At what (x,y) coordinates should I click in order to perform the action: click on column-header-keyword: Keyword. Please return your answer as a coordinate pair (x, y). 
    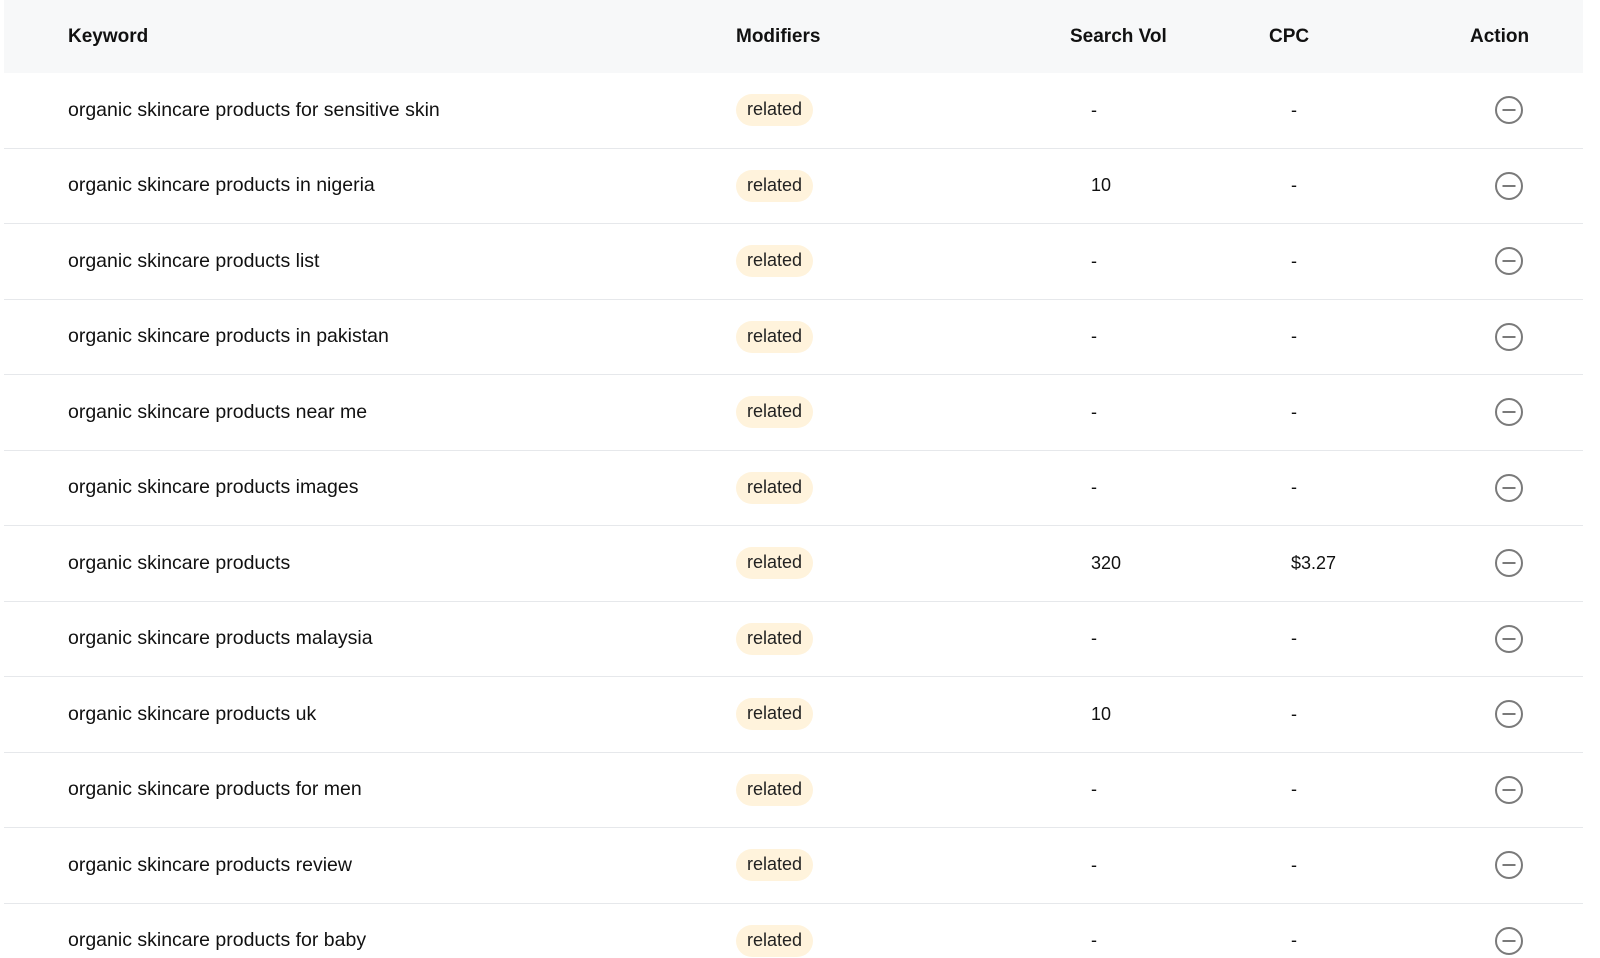
    Looking at the image, I should click on (108, 36).